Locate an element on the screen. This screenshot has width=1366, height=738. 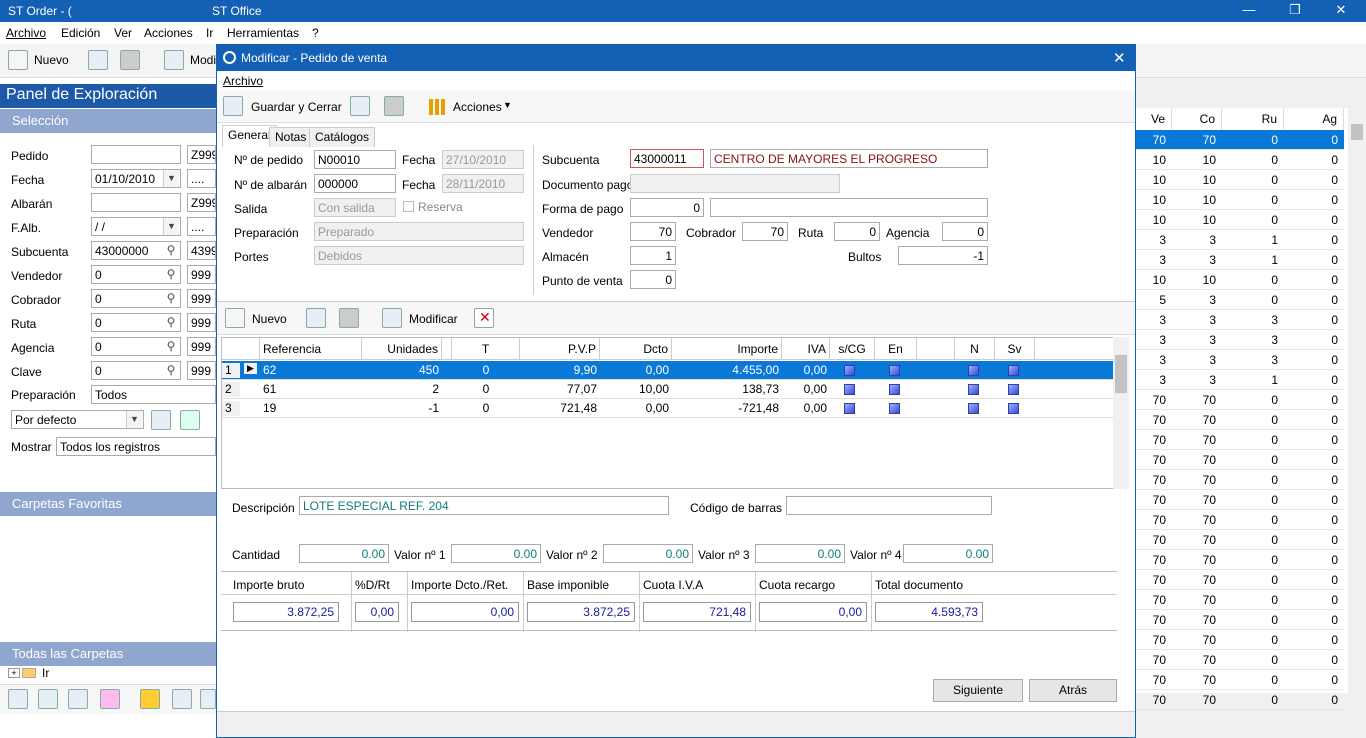
save-icon is located at coordinates (233, 106).